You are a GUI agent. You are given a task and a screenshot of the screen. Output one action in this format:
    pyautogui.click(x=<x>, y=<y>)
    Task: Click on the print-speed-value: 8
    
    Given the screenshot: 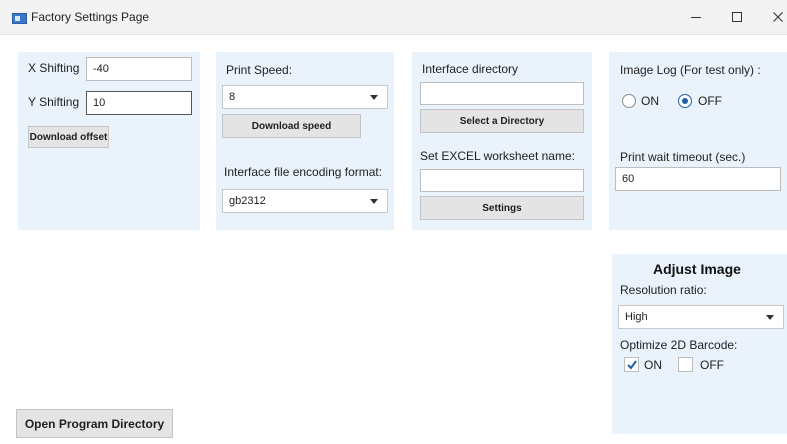 What is the action you would take?
    pyautogui.click(x=232, y=97)
    